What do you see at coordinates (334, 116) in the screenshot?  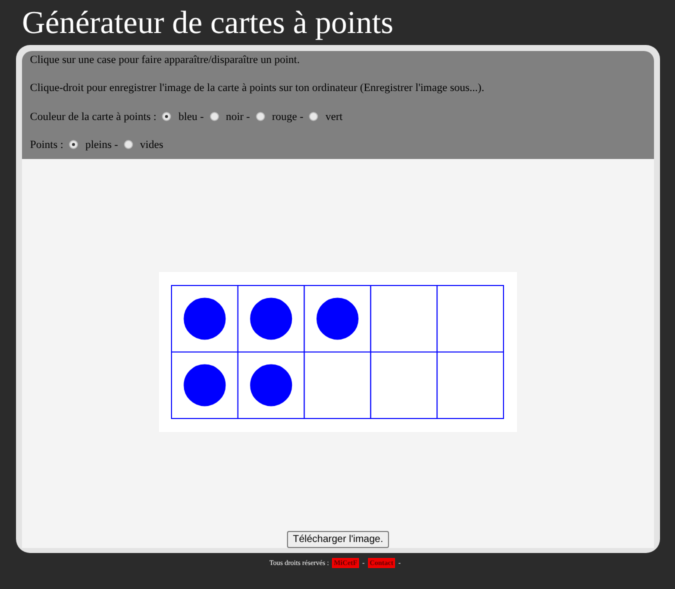 I see `radio-label: vert` at bounding box center [334, 116].